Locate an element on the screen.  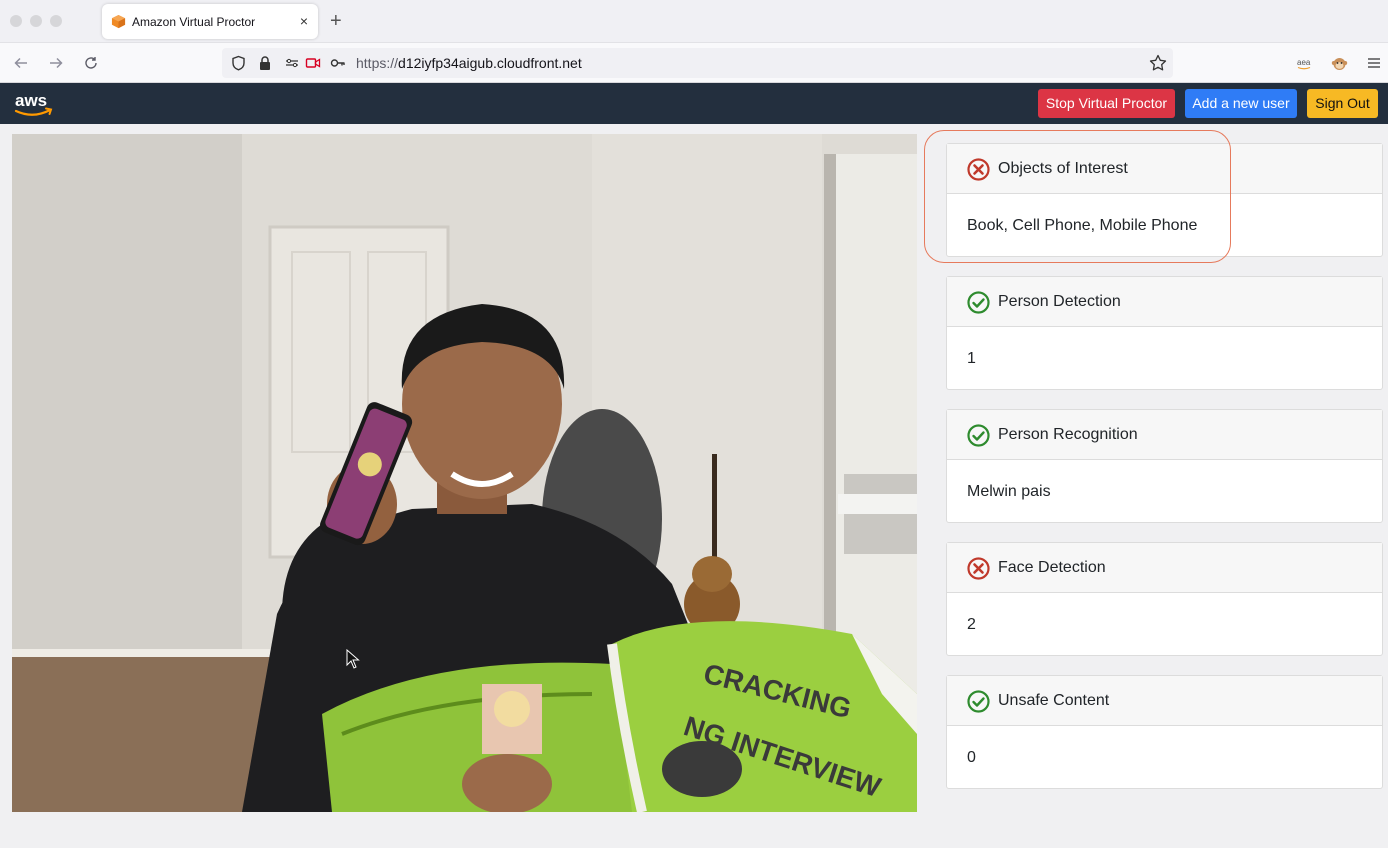
aws-logo-text: aws is located at coordinates (31, 100).